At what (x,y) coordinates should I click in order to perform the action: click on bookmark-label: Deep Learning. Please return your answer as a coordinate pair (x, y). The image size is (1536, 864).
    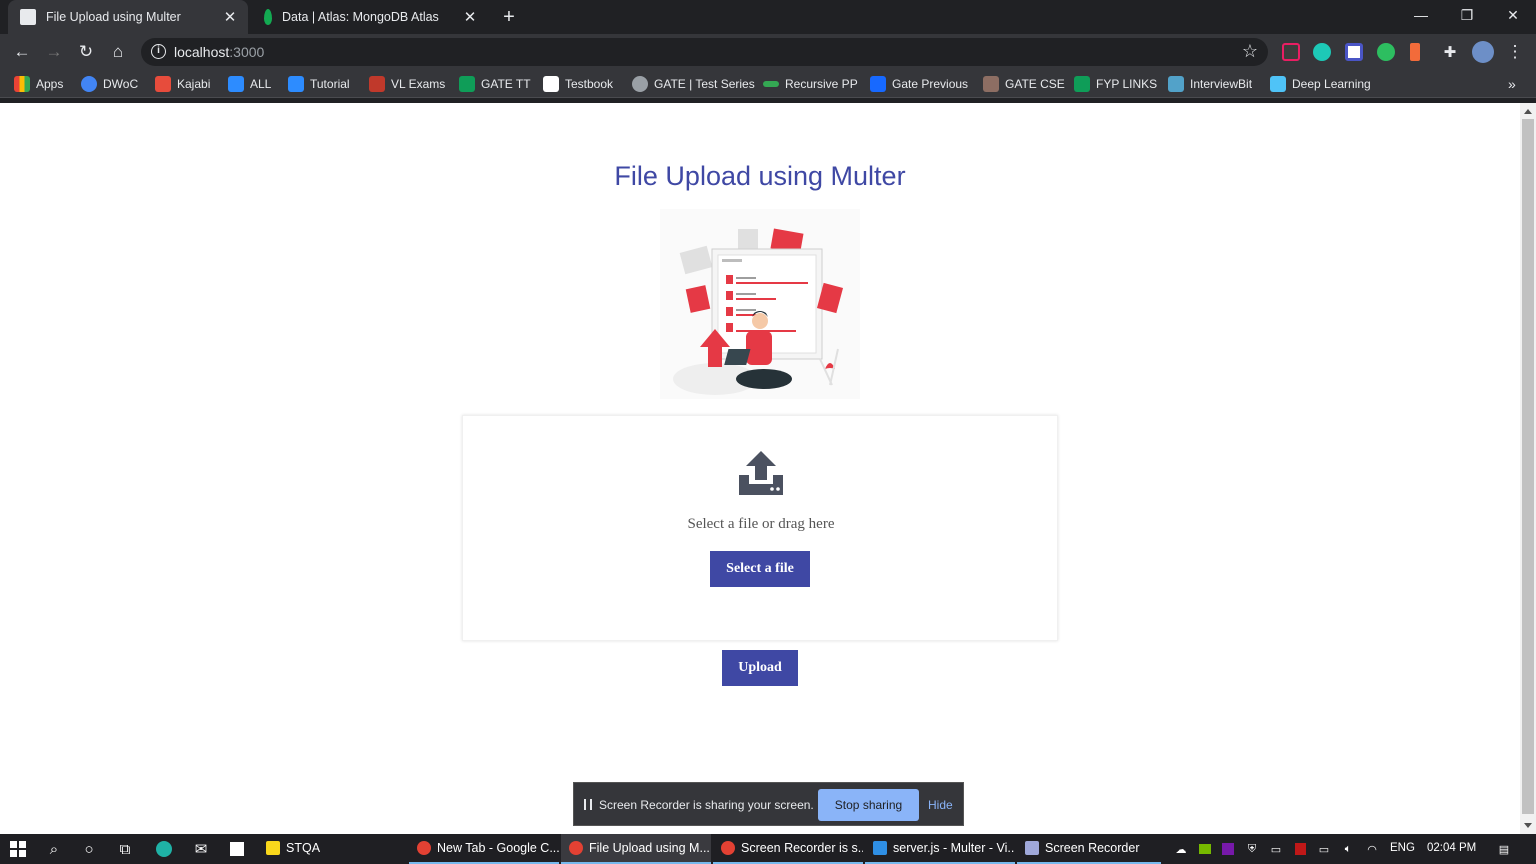
    Looking at the image, I should click on (1331, 84).